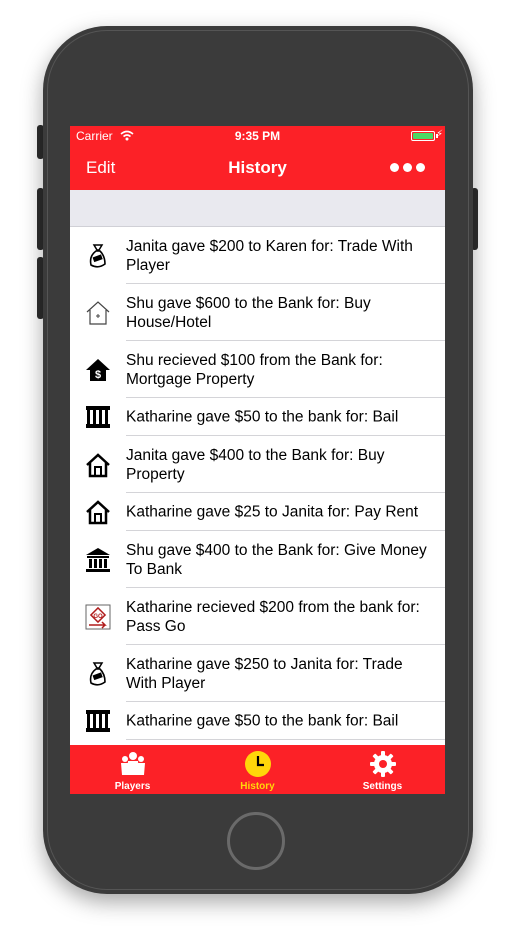 This screenshot has width=515, height=937. Describe the element at coordinates (382, 786) in the screenshot. I see `tab-label: Settings` at that location.